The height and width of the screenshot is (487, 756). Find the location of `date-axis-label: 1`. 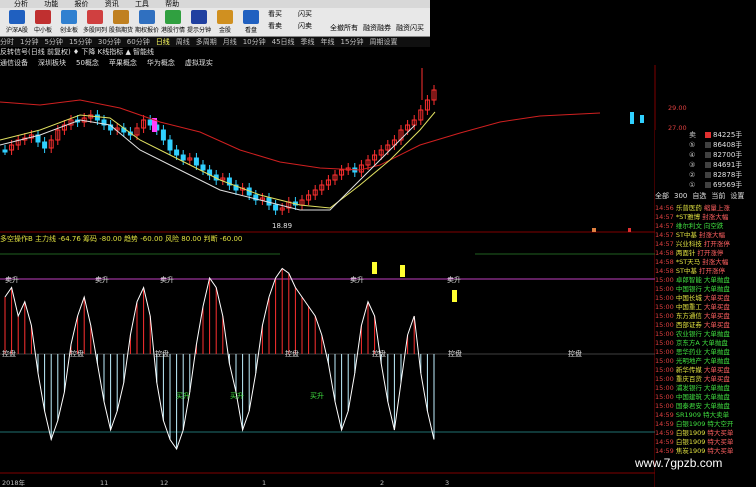

date-axis-label: 1 is located at coordinates (264, 483).